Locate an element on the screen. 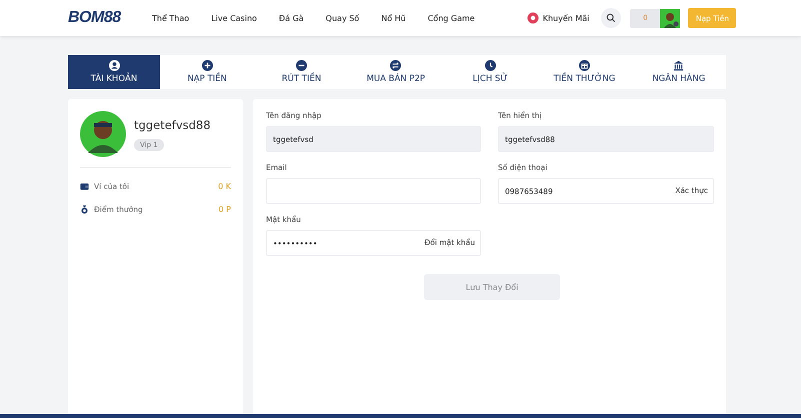  search-icon is located at coordinates (611, 18).